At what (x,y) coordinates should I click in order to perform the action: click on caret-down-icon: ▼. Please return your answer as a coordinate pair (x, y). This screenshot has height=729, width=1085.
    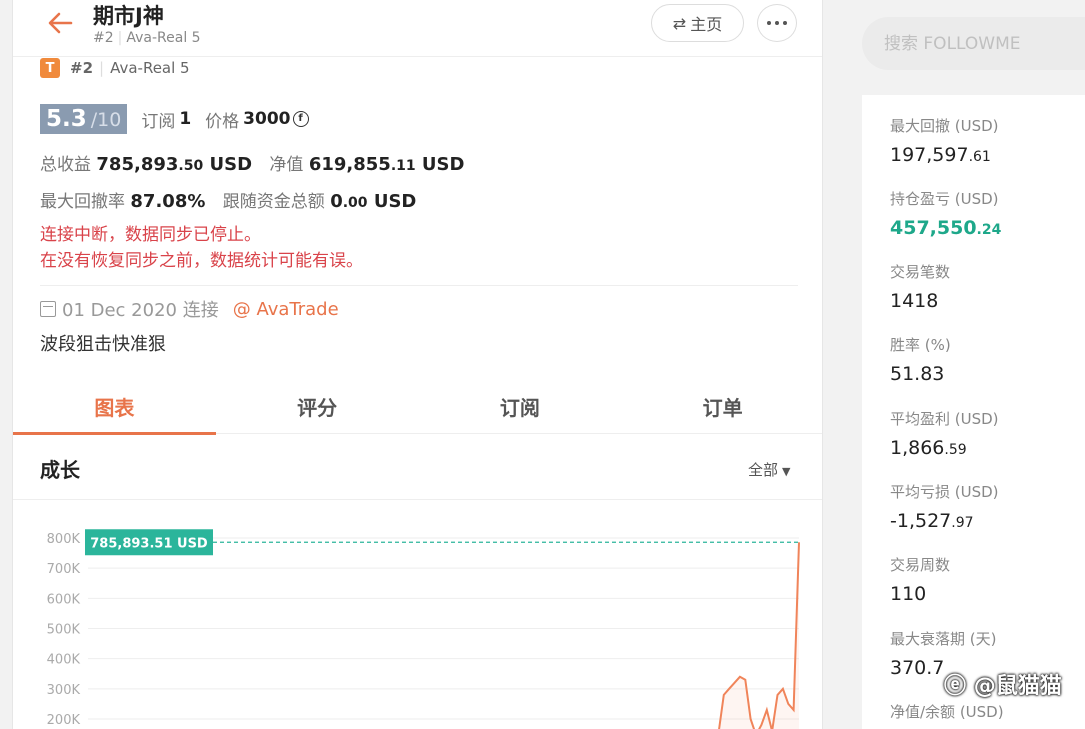
    Looking at the image, I should click on (786, 471).